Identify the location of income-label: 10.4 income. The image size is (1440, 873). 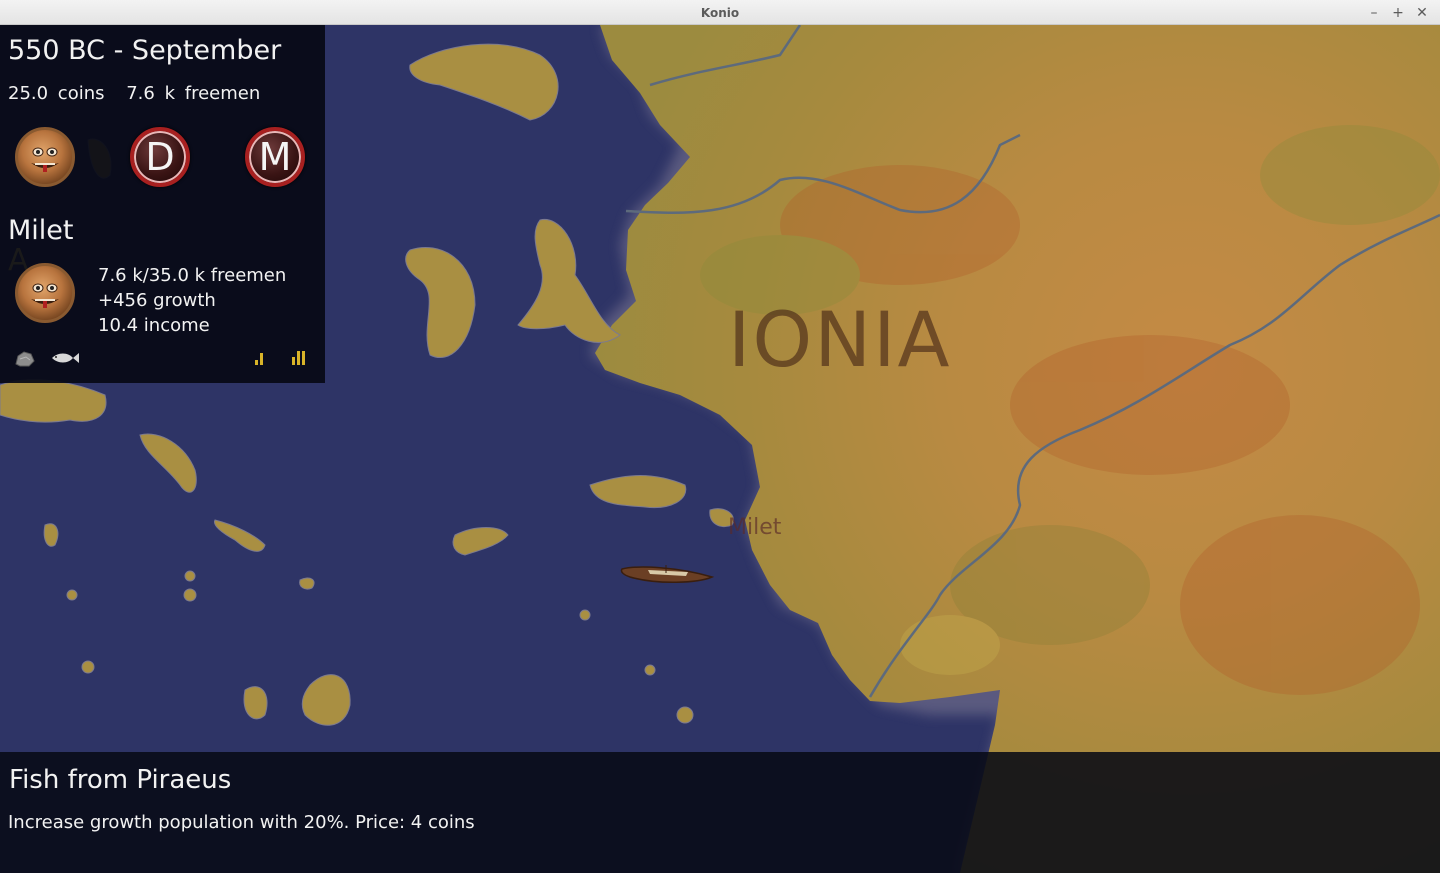
(154, 325).